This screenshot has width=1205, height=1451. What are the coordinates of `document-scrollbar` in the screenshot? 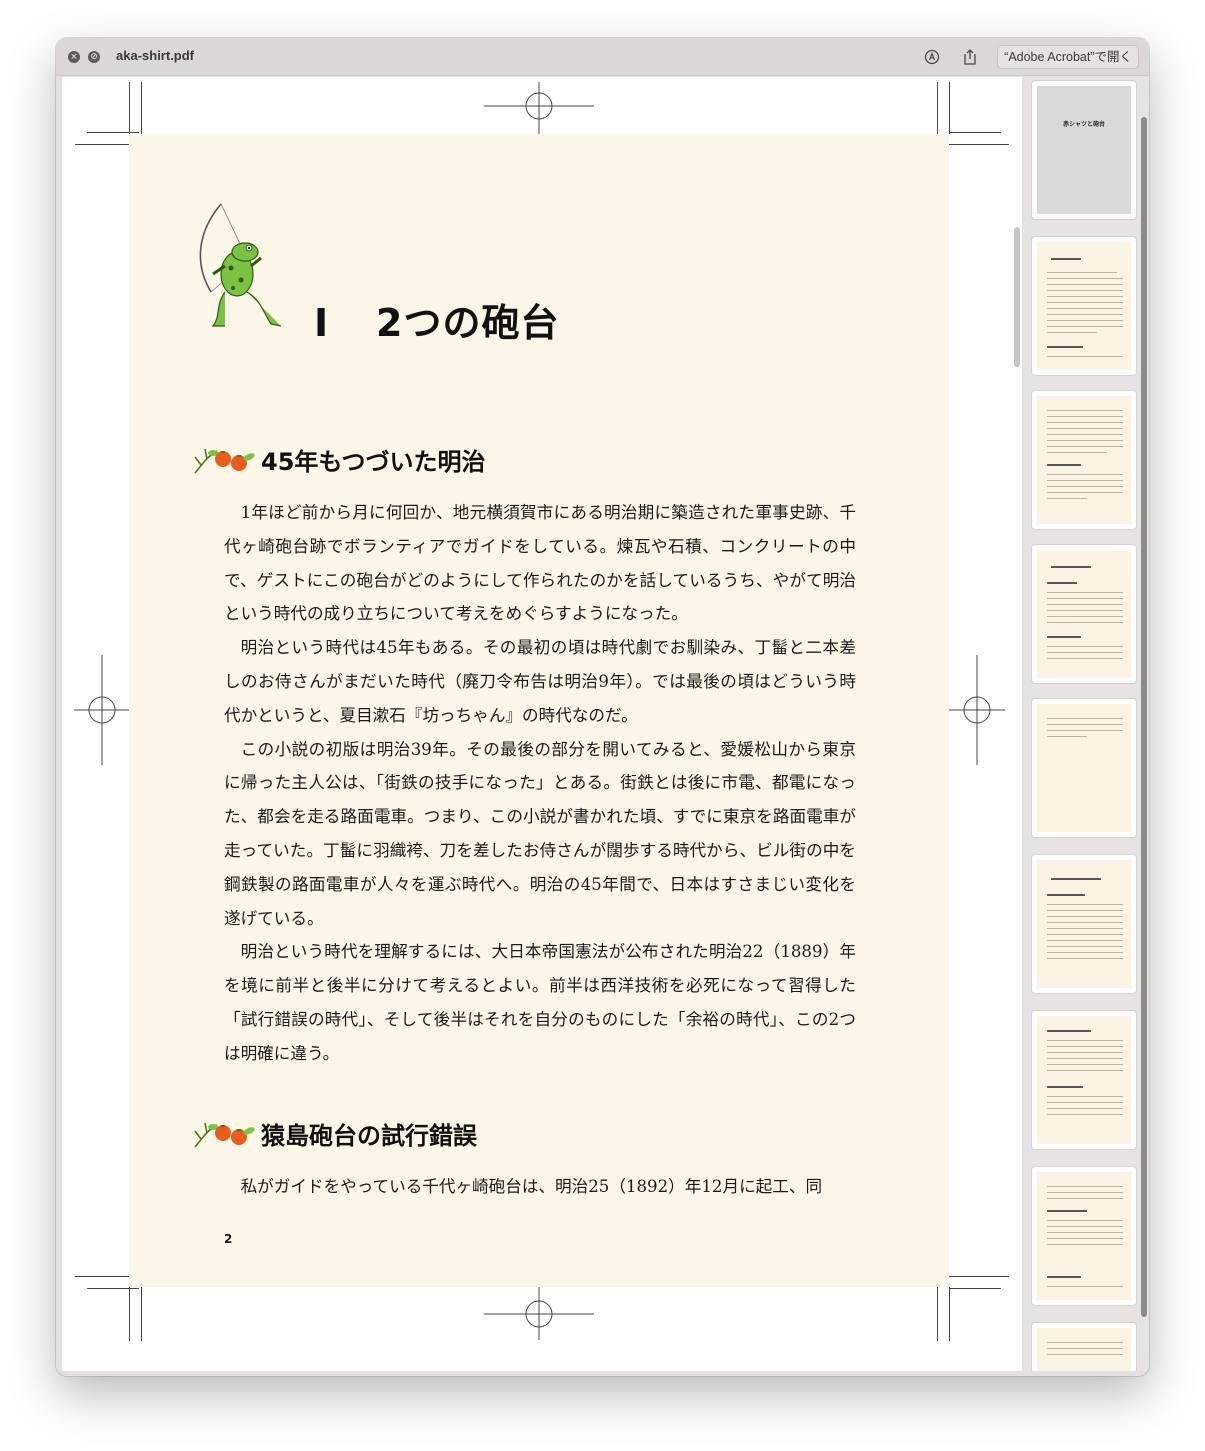 It's located at (1017, 297).